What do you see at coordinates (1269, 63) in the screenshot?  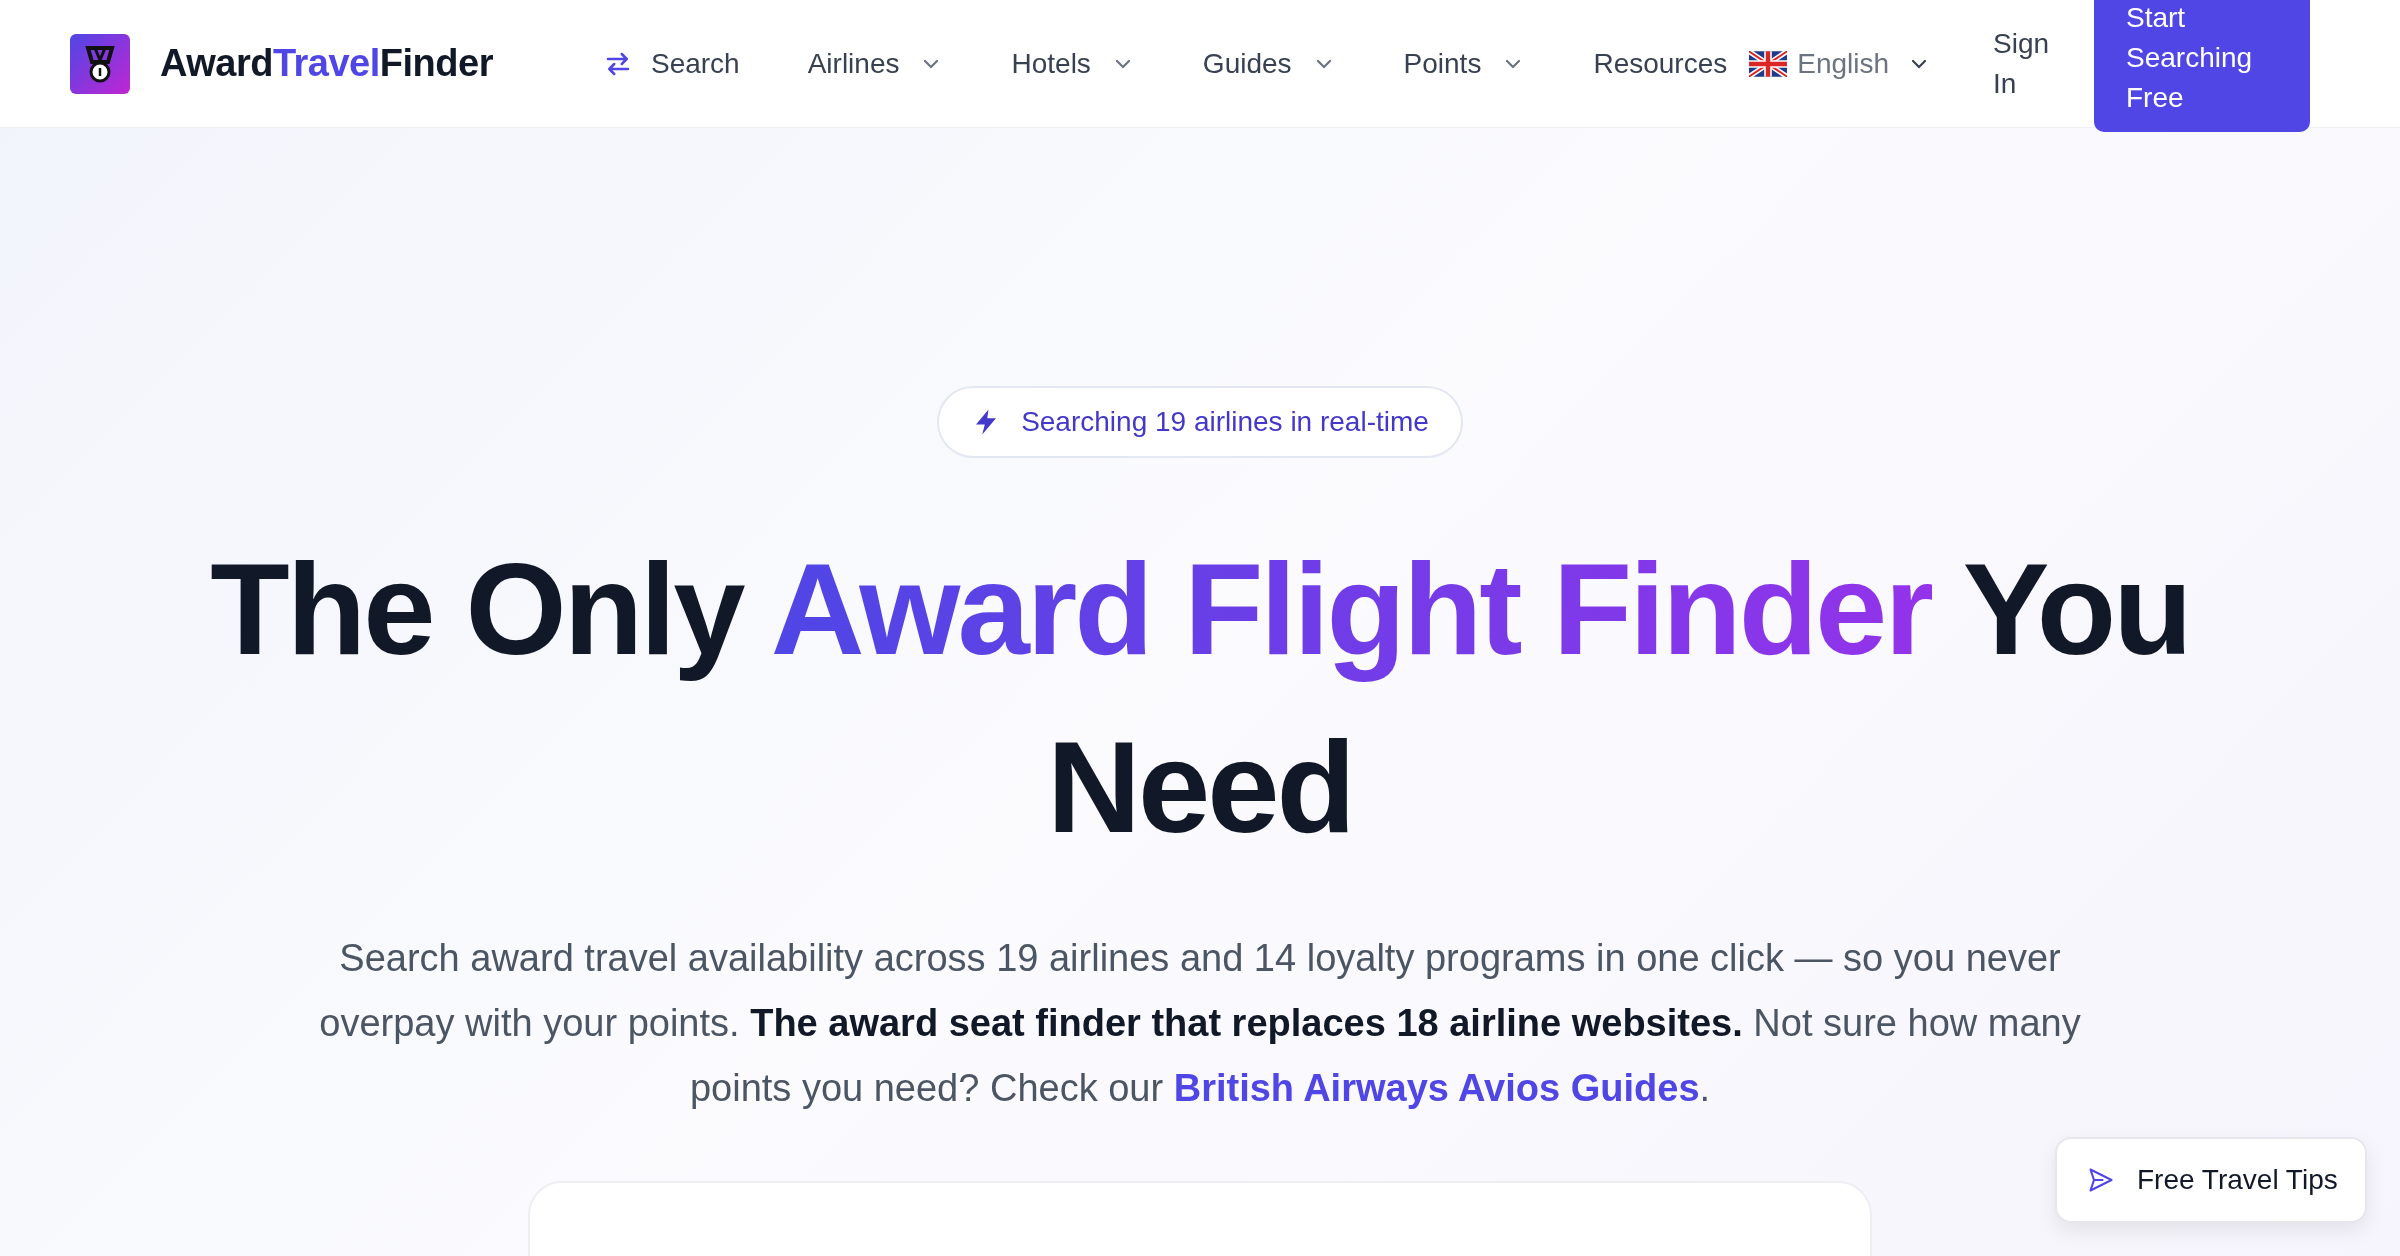 I see `nav-link: Guides` at bounding box center [1269, 63].